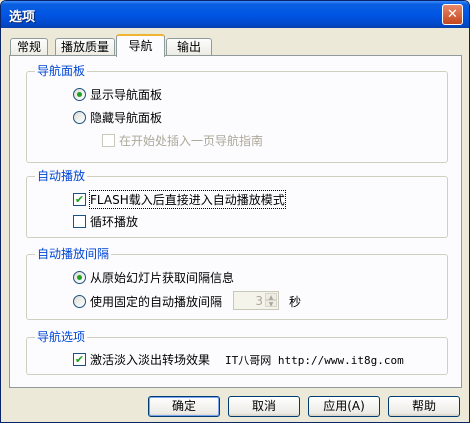  I want to click on insert-nav-guide-option: 在开始处插入一页导航指南, so click(182, 140).